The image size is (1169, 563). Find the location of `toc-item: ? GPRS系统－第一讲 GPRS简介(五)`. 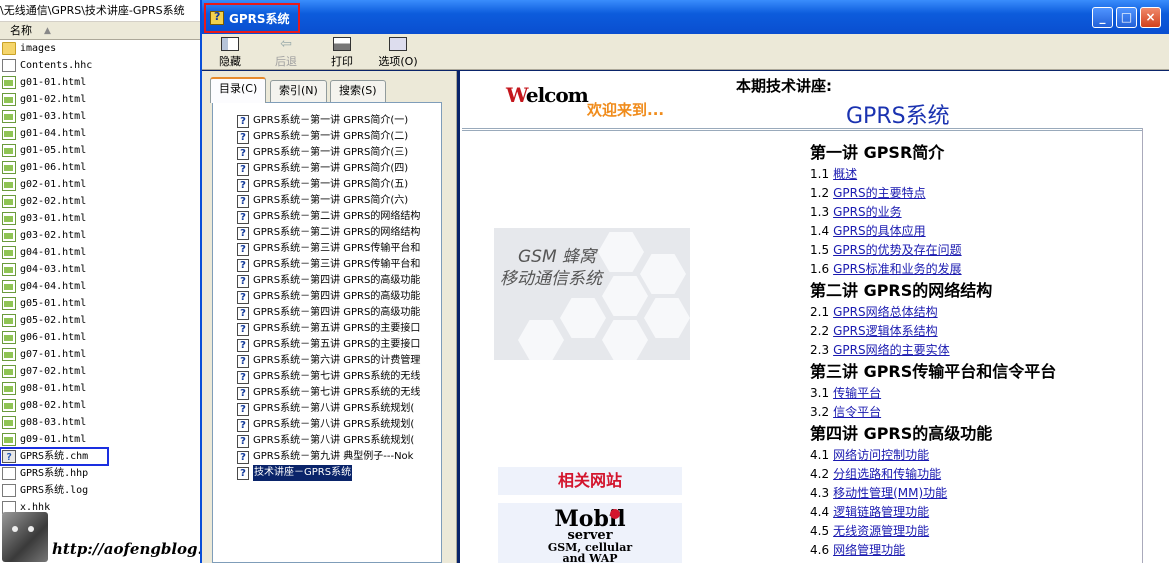

toc-item: ? GPRS系统－第一讲 GPRS简介(五) is located at coordinates (339, 185).